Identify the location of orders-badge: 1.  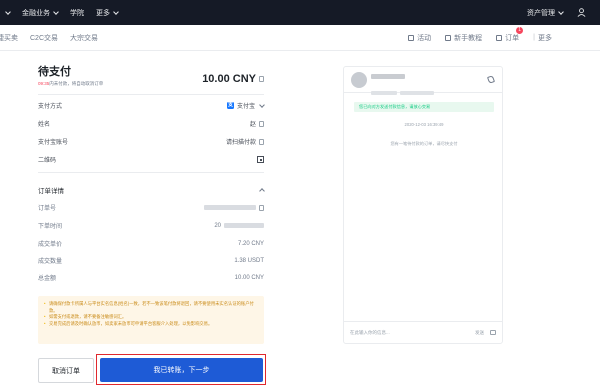
(520, 30).